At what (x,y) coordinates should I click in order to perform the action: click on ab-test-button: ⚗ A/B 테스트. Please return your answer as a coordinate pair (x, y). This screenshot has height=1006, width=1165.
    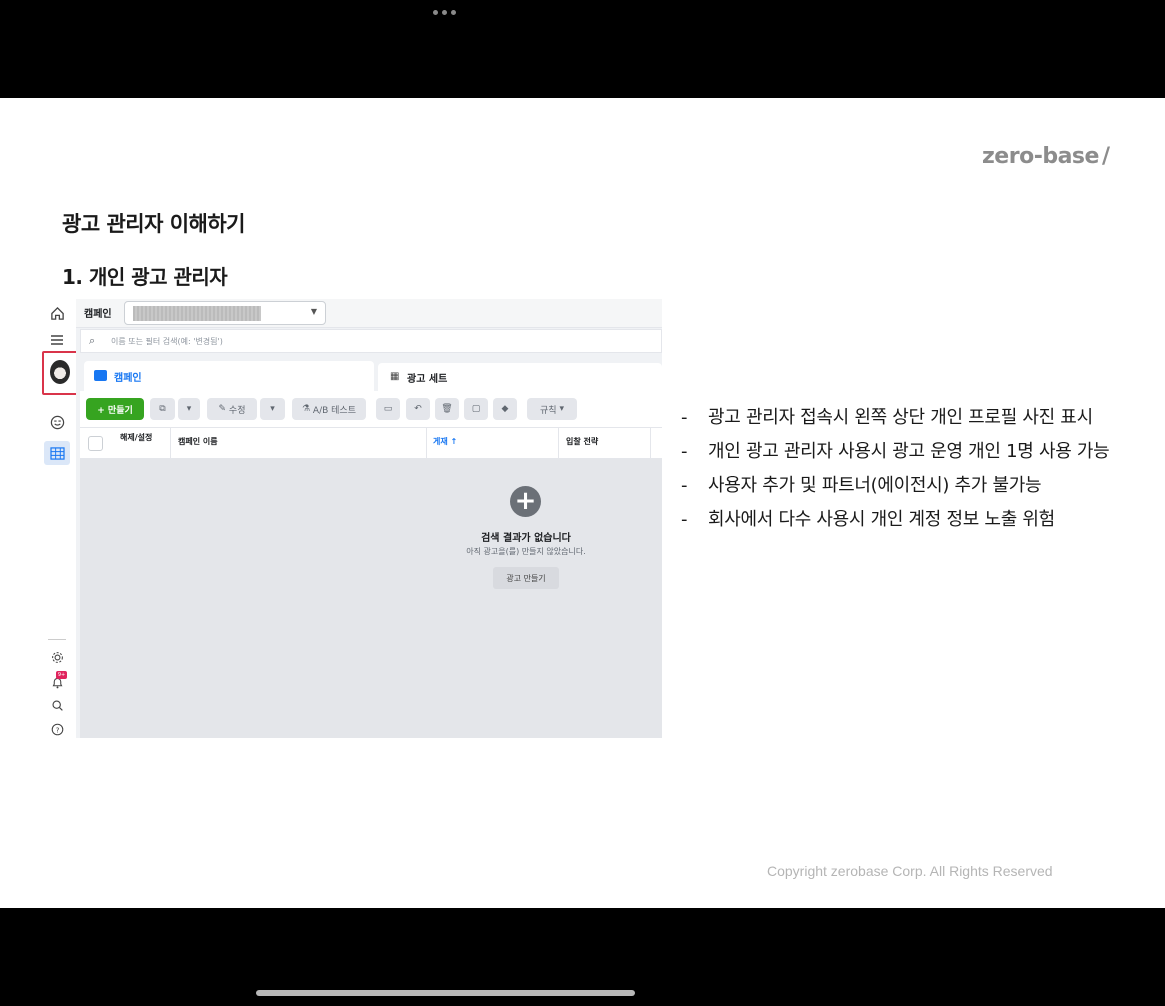
    Looking at the image, I should click on (329, 409).